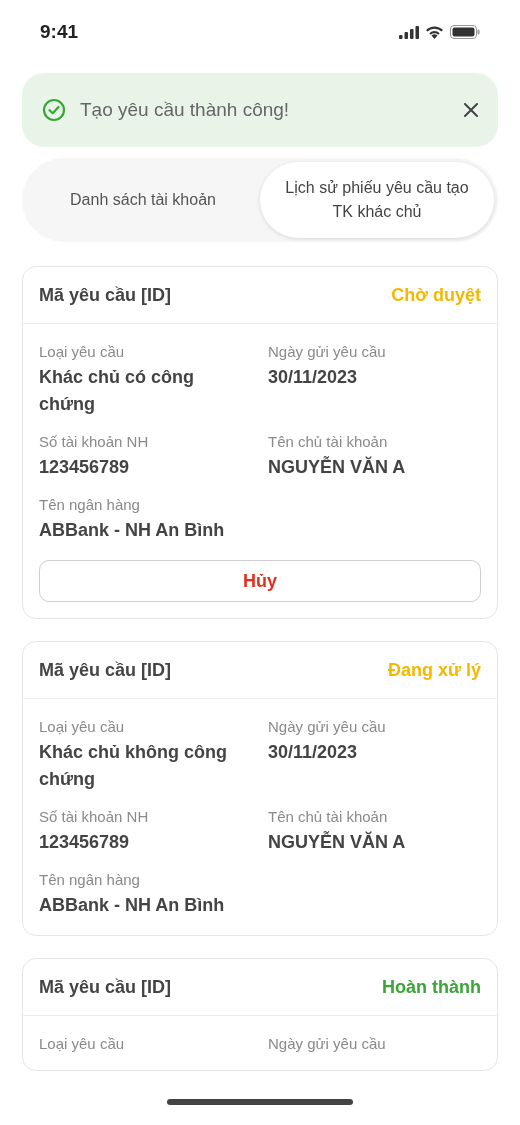 Image resolution: width=520 pixels, height=1125 pixels. Describe the element at coordinates (59, 31) in the screenshot. I see `status-time: 9:41` at that location.